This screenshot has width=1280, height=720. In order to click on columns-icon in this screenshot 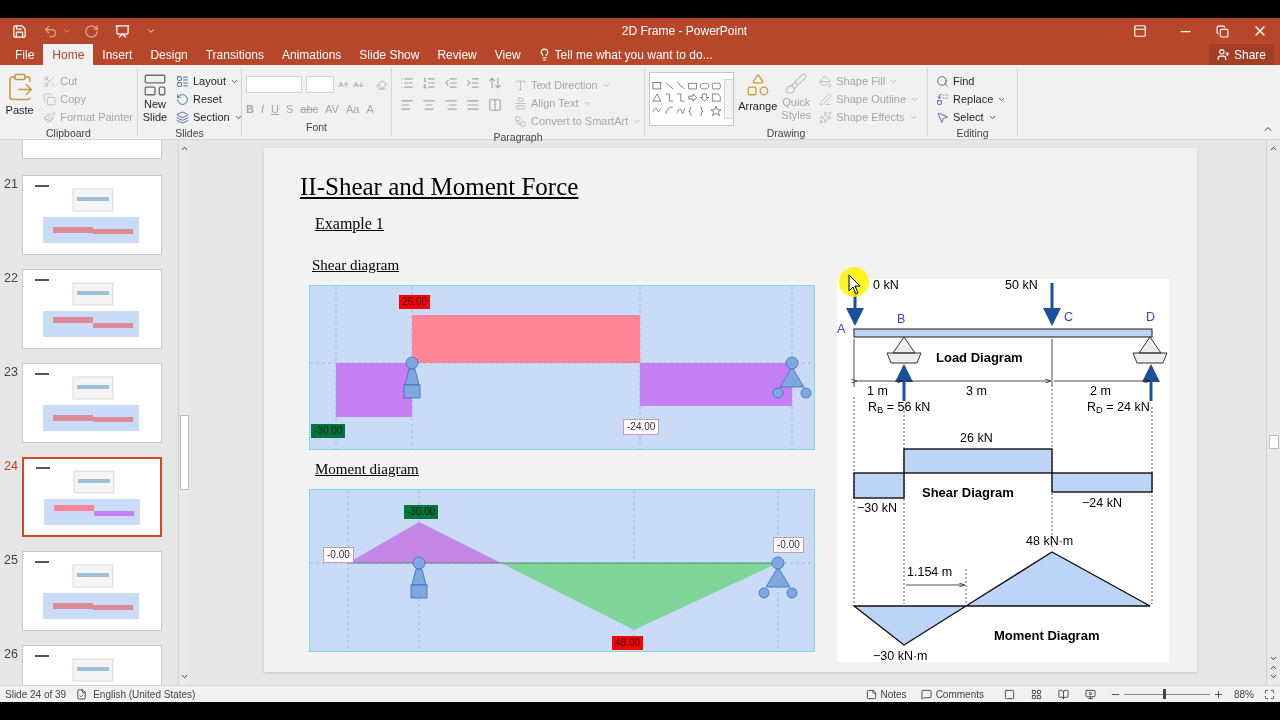, I will do `click(495, 105)`.